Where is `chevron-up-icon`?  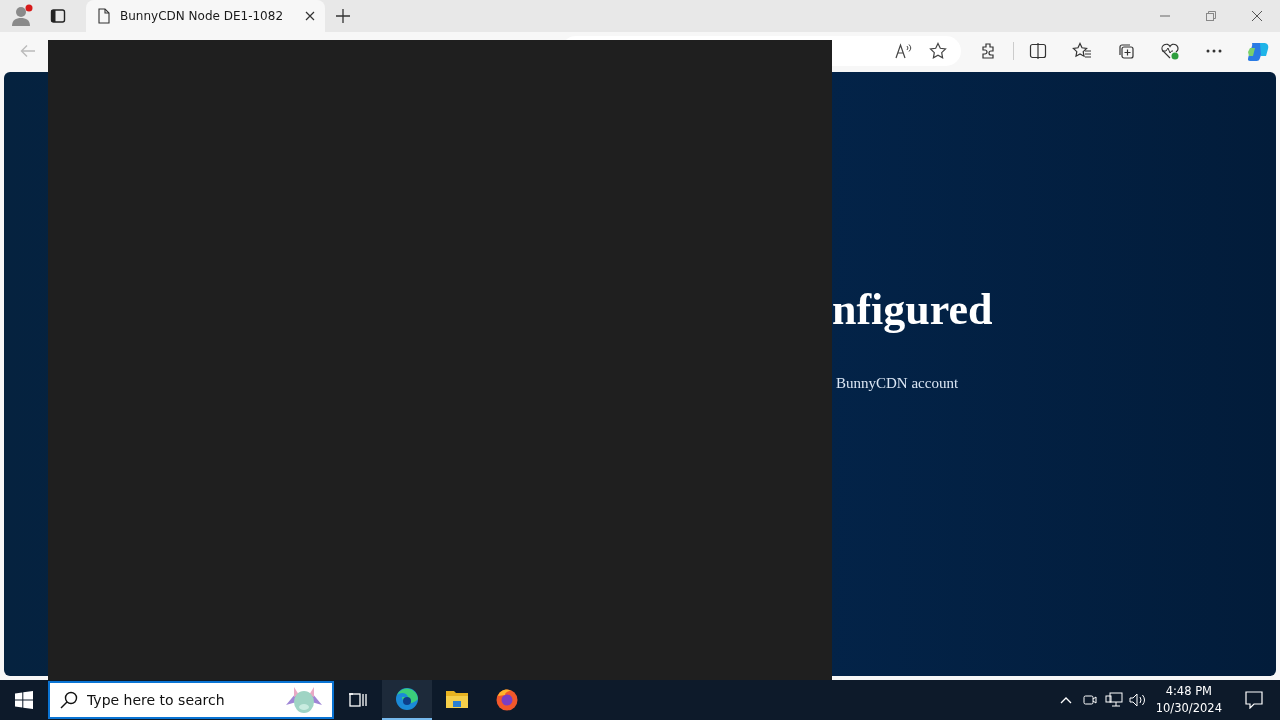 chevron-up-icon is located at coordinates (1065, 700).